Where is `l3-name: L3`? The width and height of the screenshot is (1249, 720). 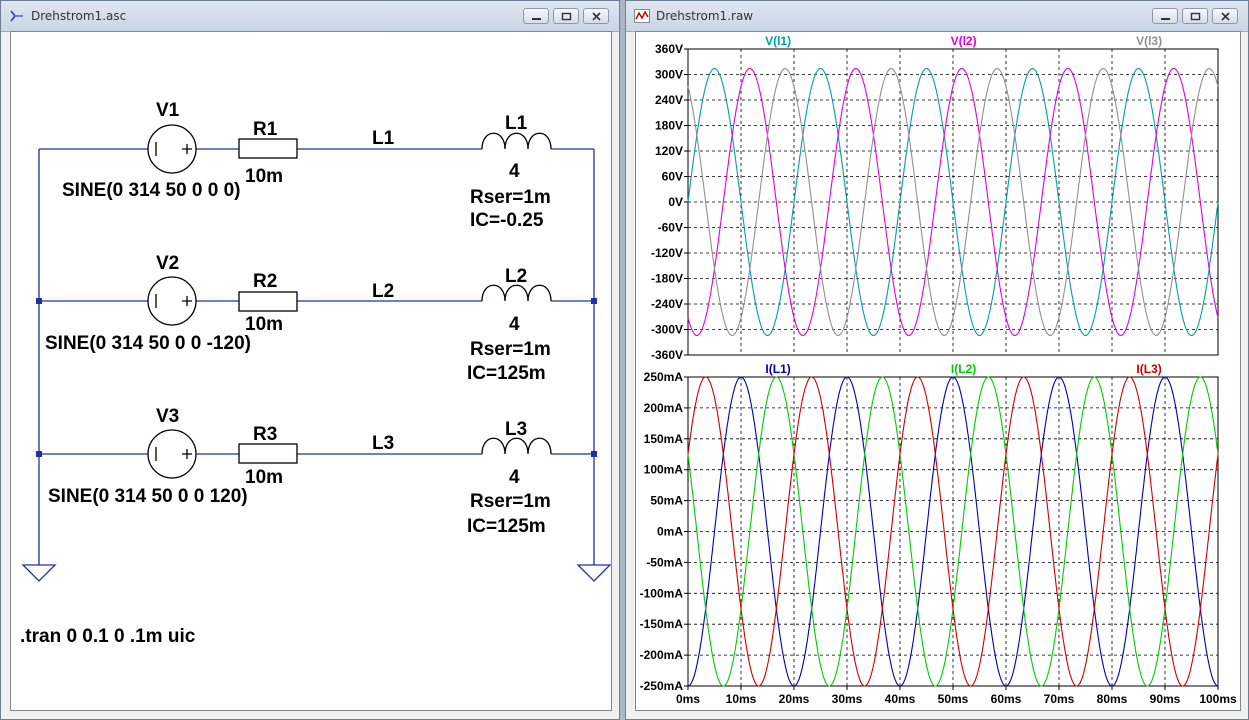
l3-name: L3 is located at coordinates (516, 429).